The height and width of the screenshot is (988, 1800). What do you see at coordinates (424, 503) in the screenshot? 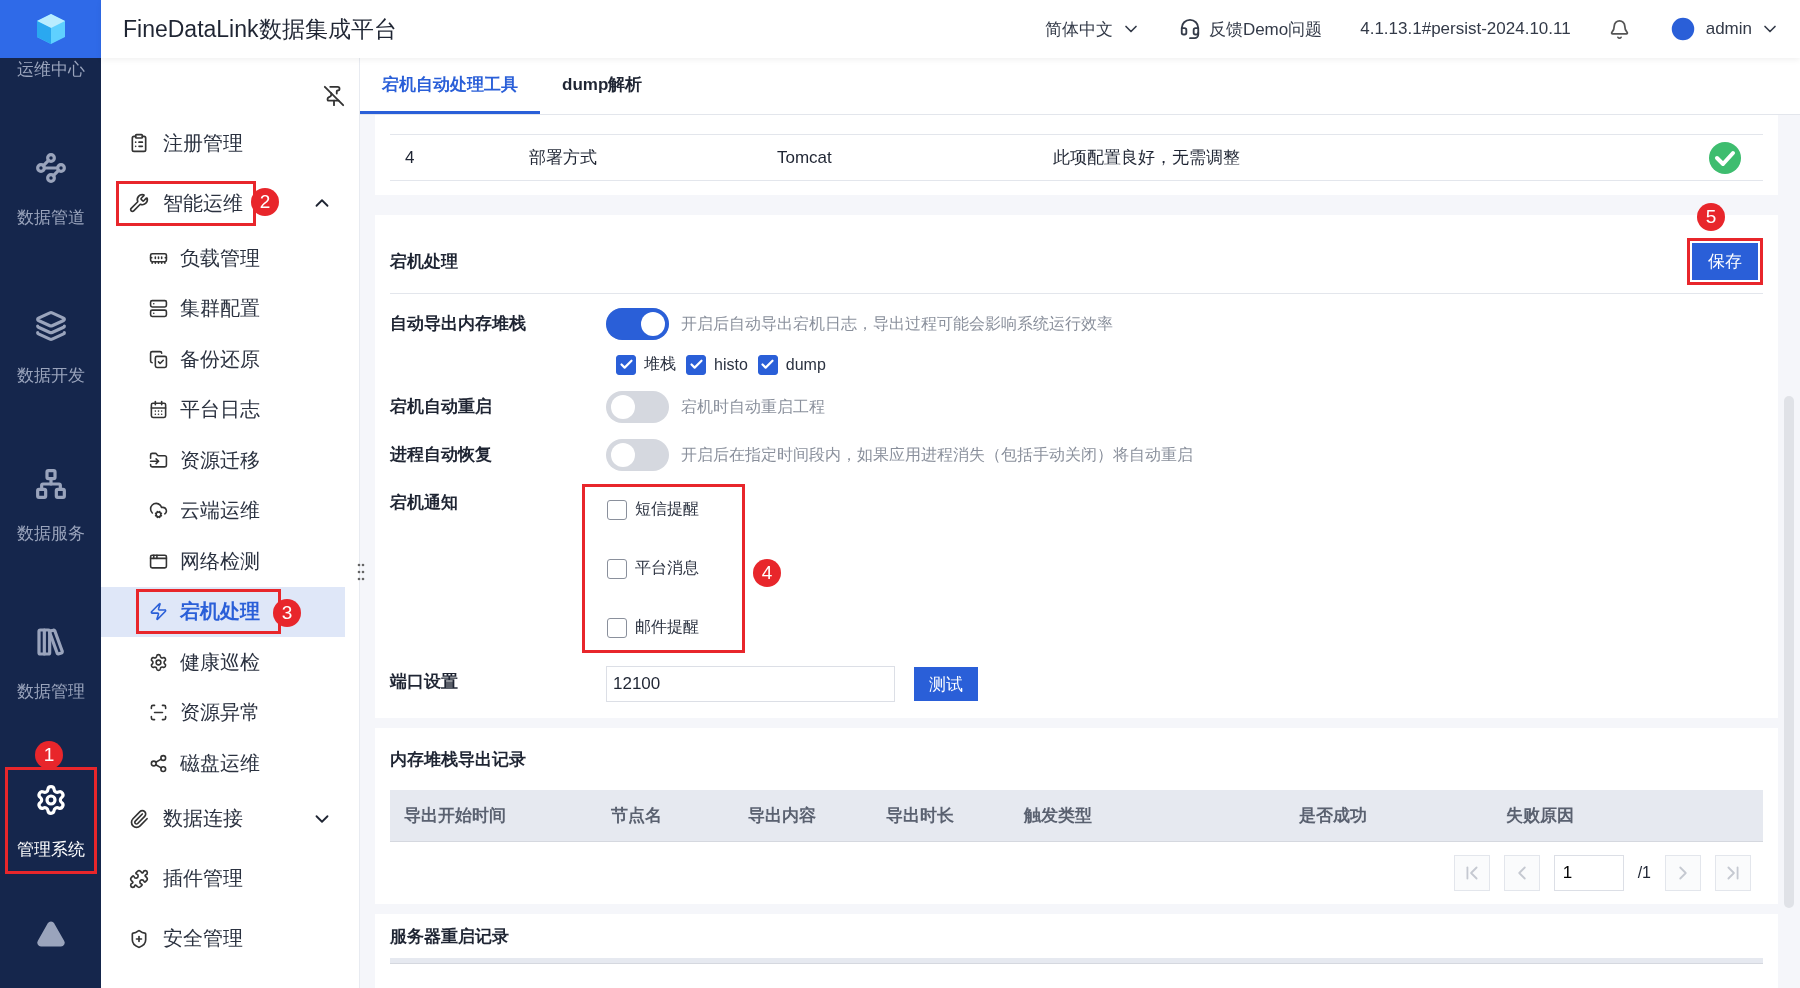
I see `setting-label: 宕机通知` at bounding box center [424, 503].